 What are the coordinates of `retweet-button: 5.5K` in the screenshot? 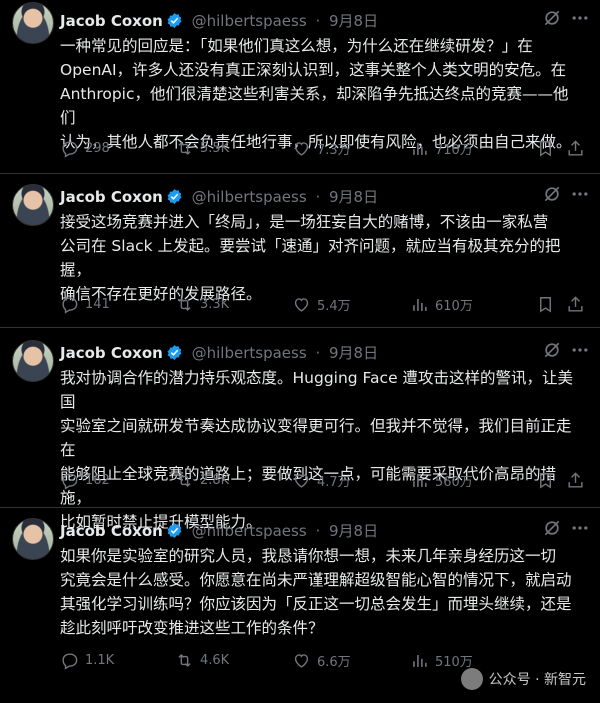 It's located at (202, 148).